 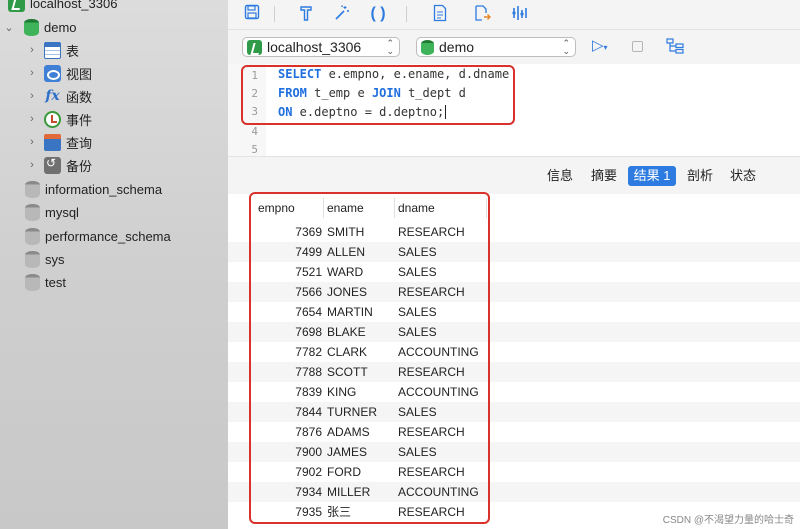 I want to click on watermark: CSDN @不渴望力量的哈士奇, so click(x=728, y=520).